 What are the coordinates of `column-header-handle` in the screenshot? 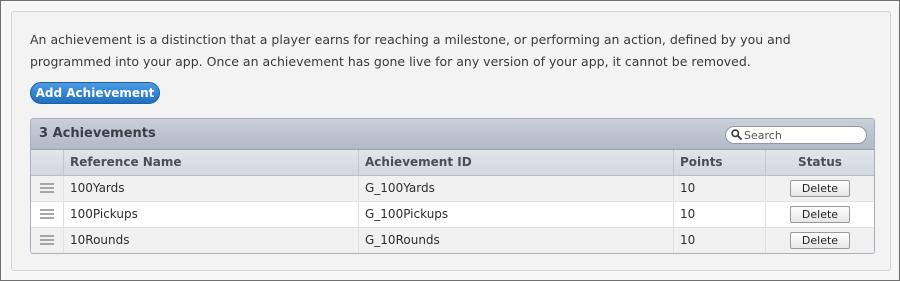 It's located at (47, 162).